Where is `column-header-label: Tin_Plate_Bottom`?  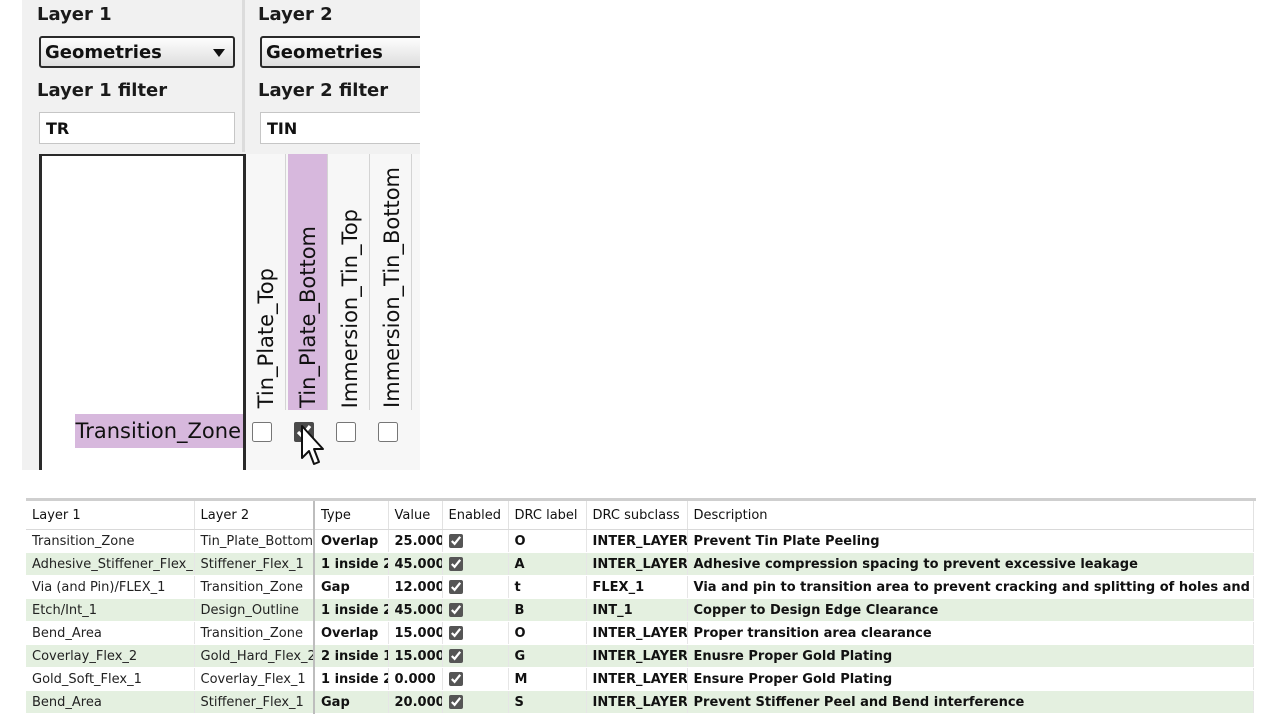 column-header-label: Tin_Plate_Bottom is located at coordinates (308, 317).